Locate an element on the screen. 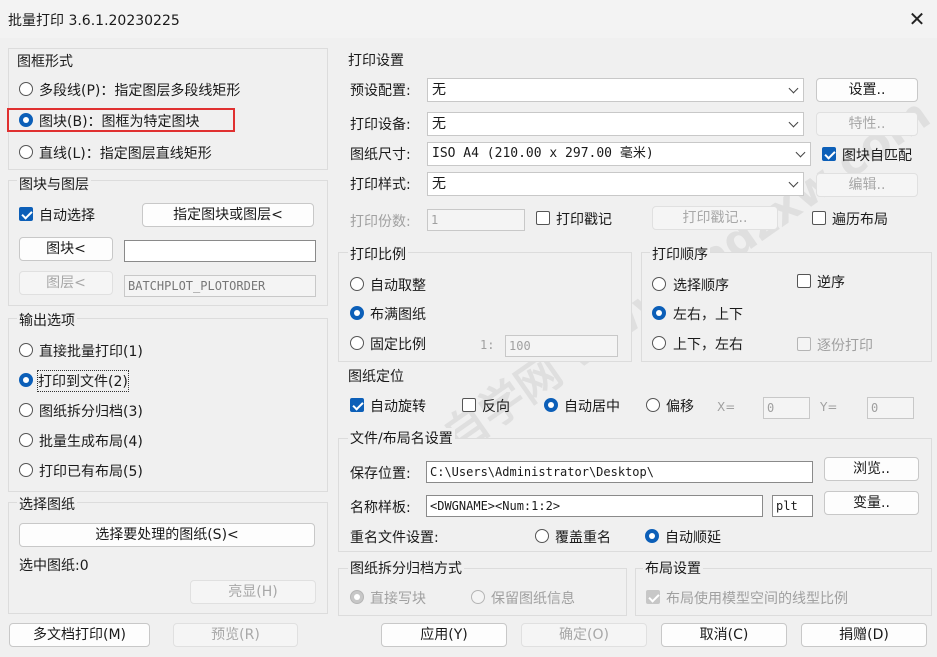 The image size is (937, 657). radio-tb-lr is located at coordinates (659, 343).